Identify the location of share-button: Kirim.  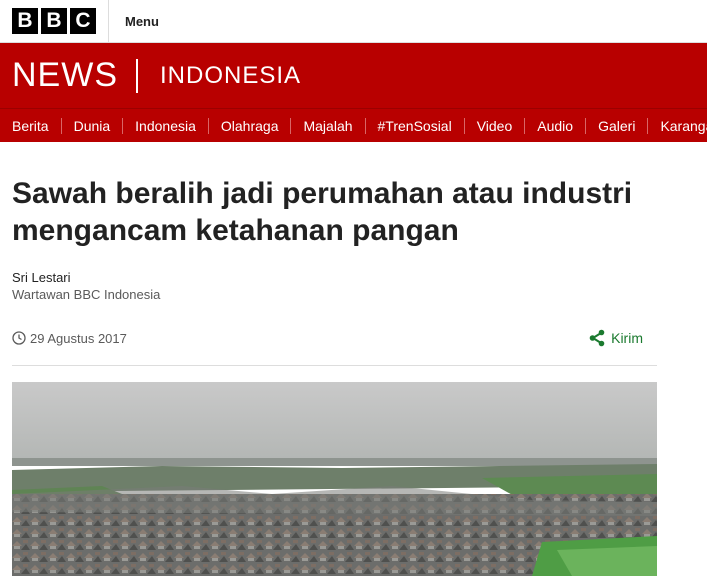
(615, 338).